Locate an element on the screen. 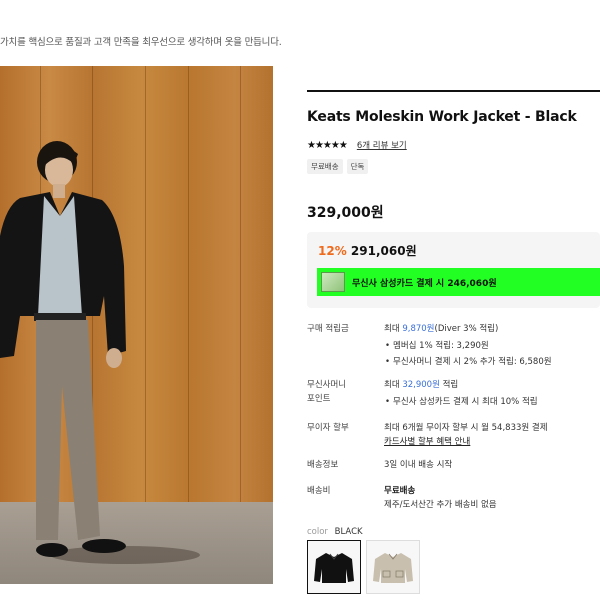  purchase-points-label: 구매 적립금 is located at coordinates (328, 329).